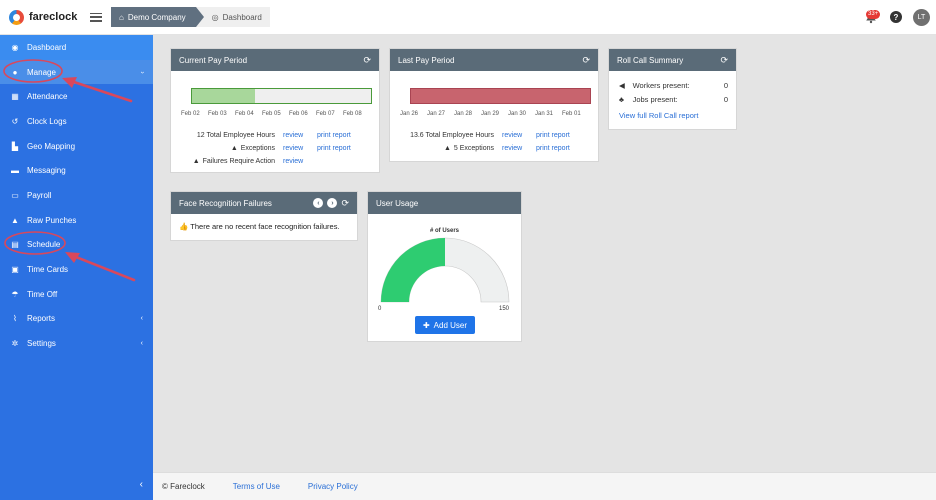  What do you see at coordinates (426, 60) in the screenshot?
I see `card-title: Last Pay Period` at bounding box center [426, 60].